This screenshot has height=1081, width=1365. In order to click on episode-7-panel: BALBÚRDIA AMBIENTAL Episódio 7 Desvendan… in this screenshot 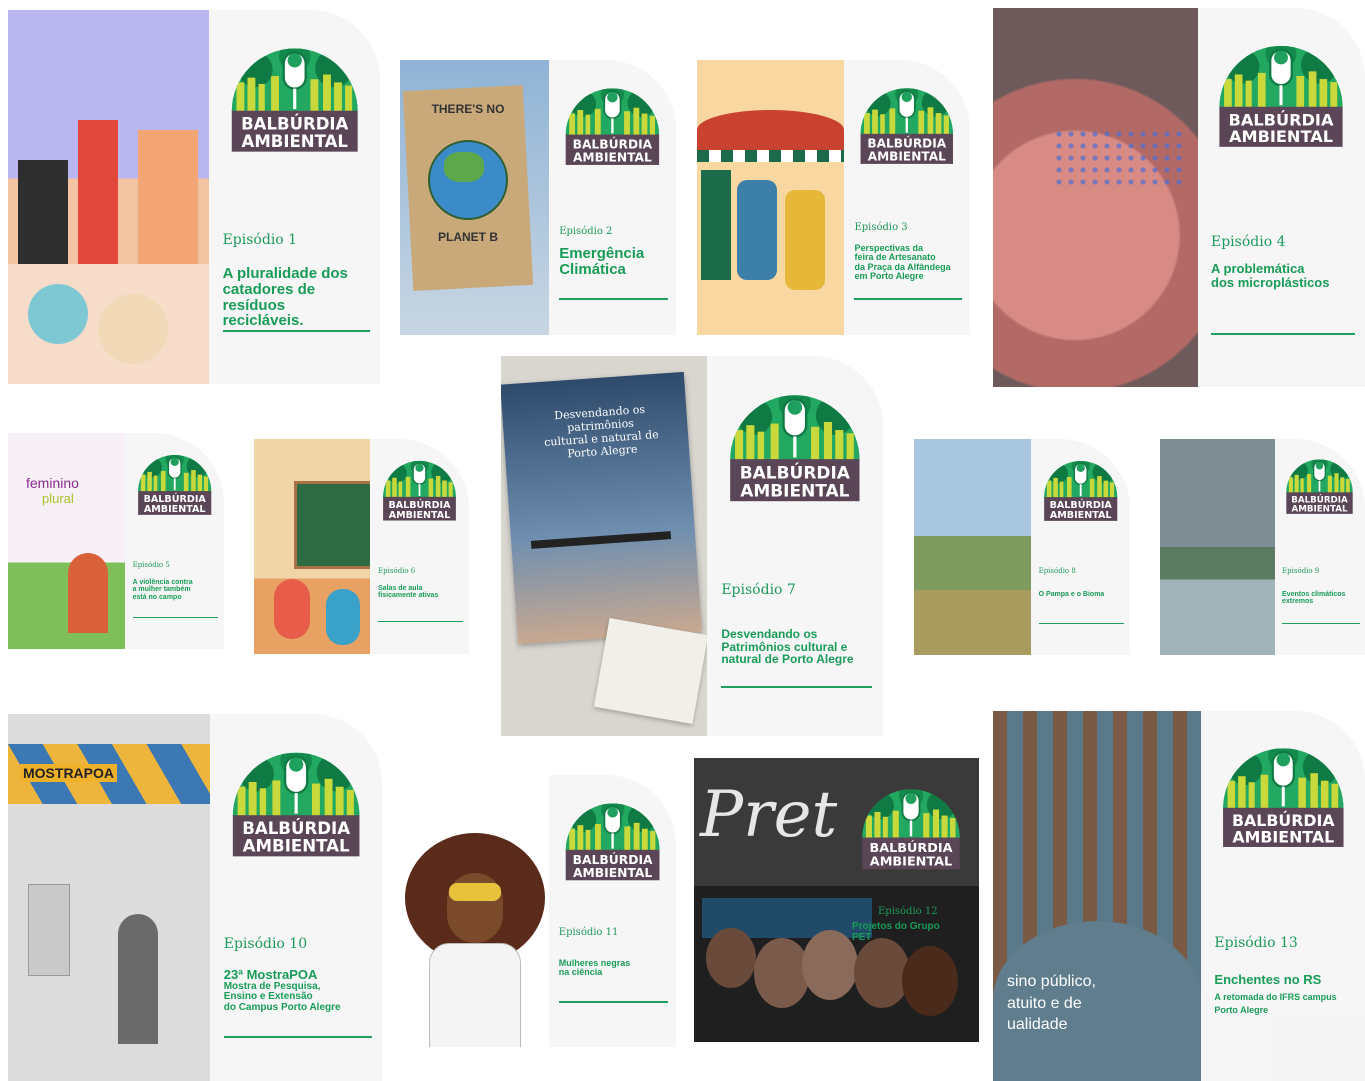, I will do `click(795, 546)`.